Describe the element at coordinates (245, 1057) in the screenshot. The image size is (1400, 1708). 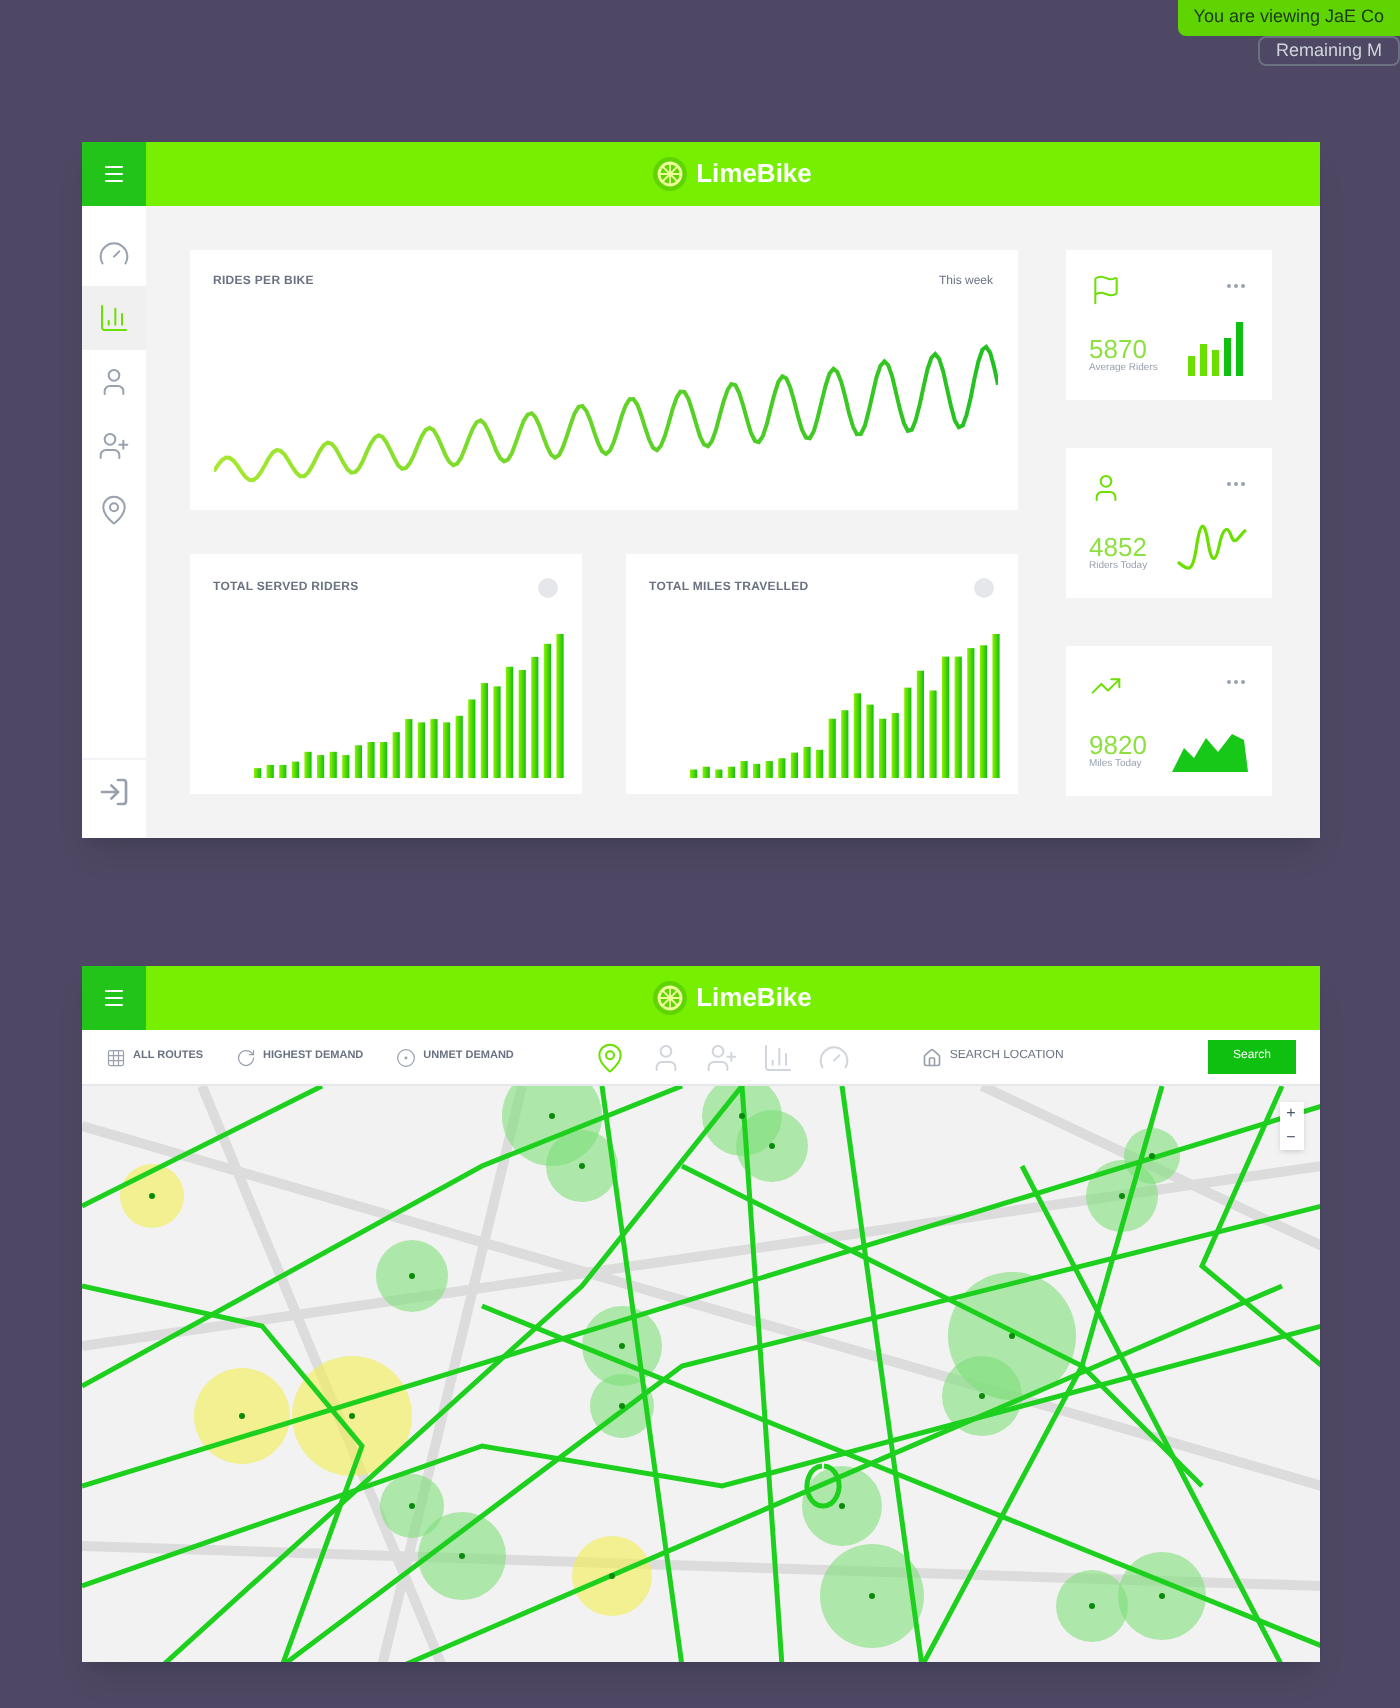
I see `circular-arrow-icon` at that location.